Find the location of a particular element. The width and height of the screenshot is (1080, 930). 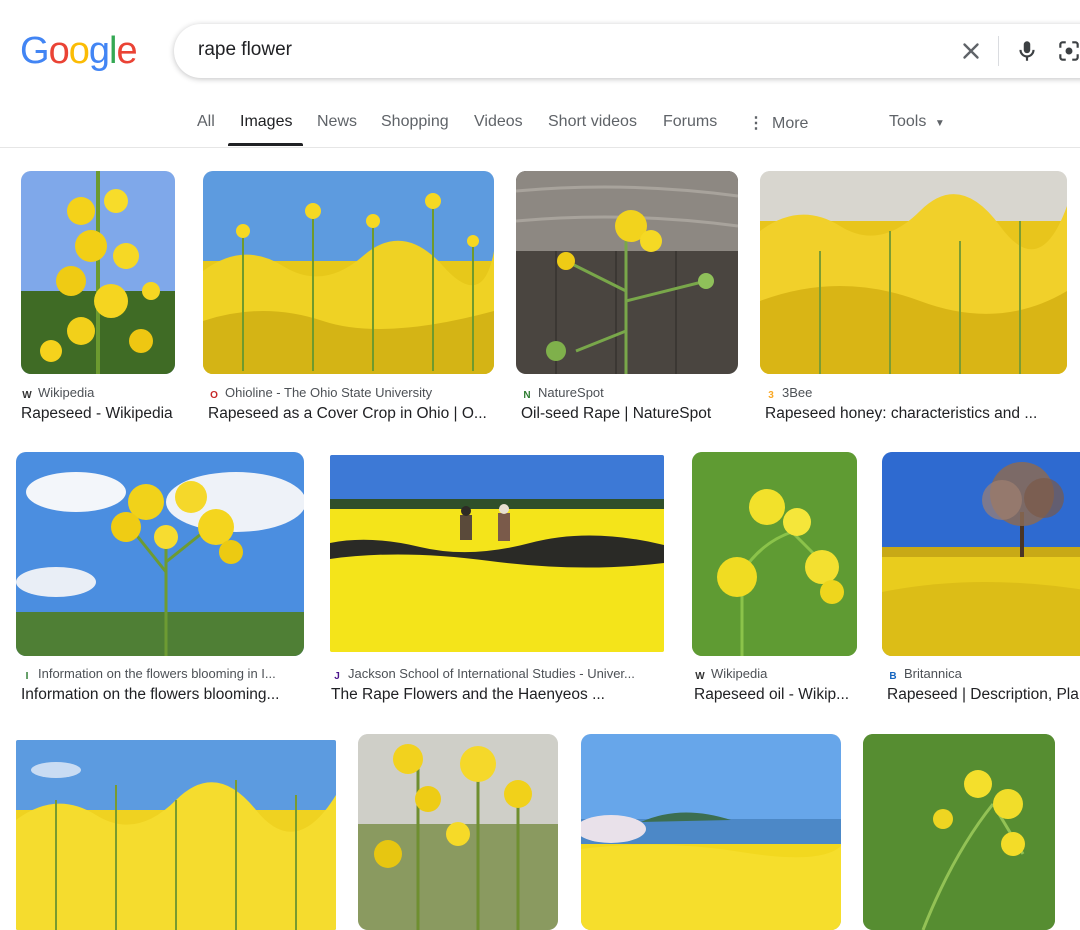

active-tab-indicator is located at coordinates (265, 144).